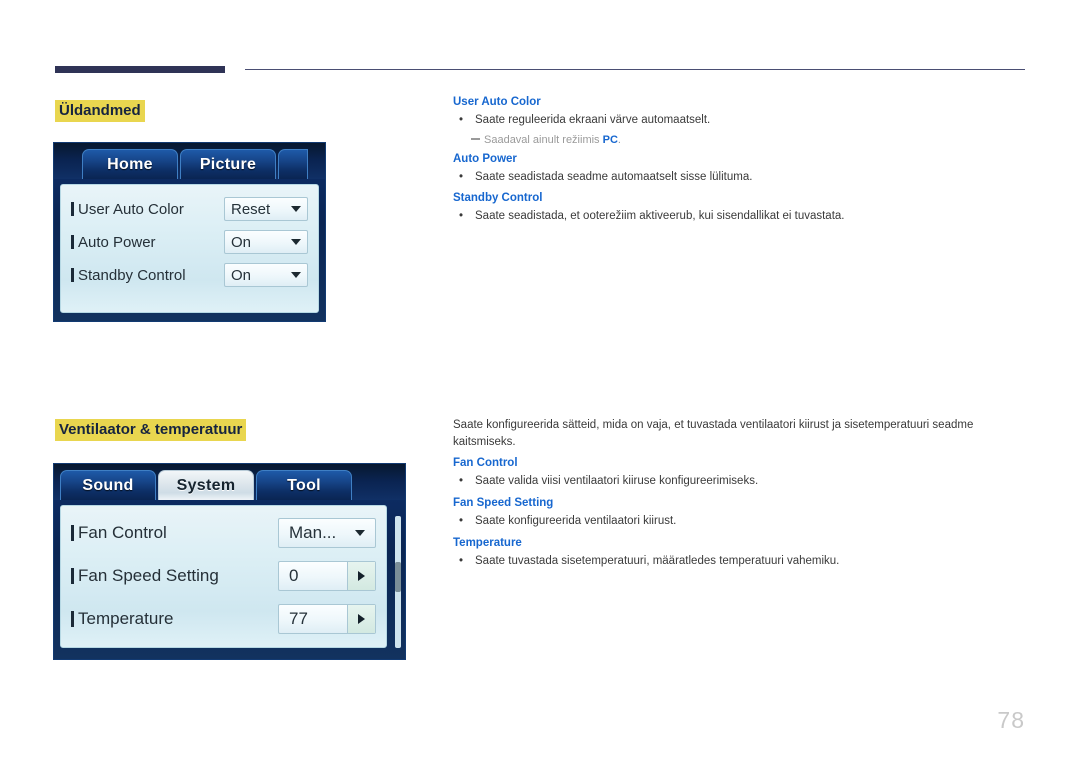 The image size is (1080, 763). I want to click on subheading-auto-power: Auto Power, so click(485, 158).